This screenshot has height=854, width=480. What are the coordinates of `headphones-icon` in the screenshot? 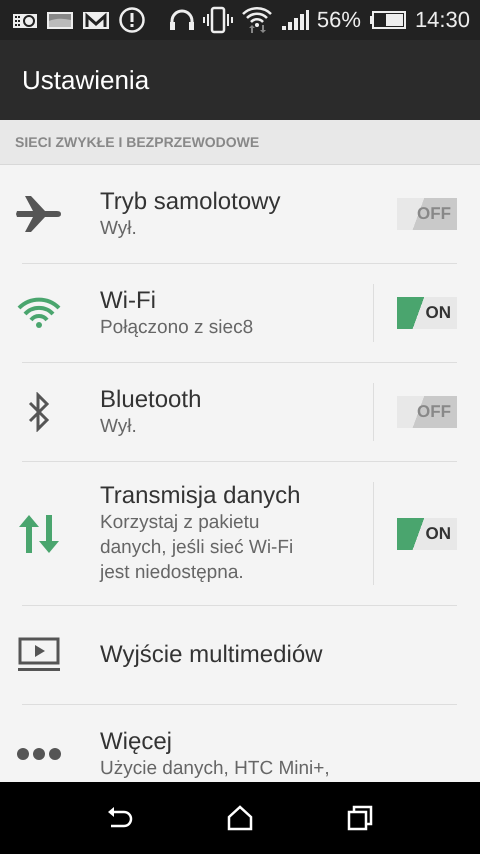 It's located at (181, 20).